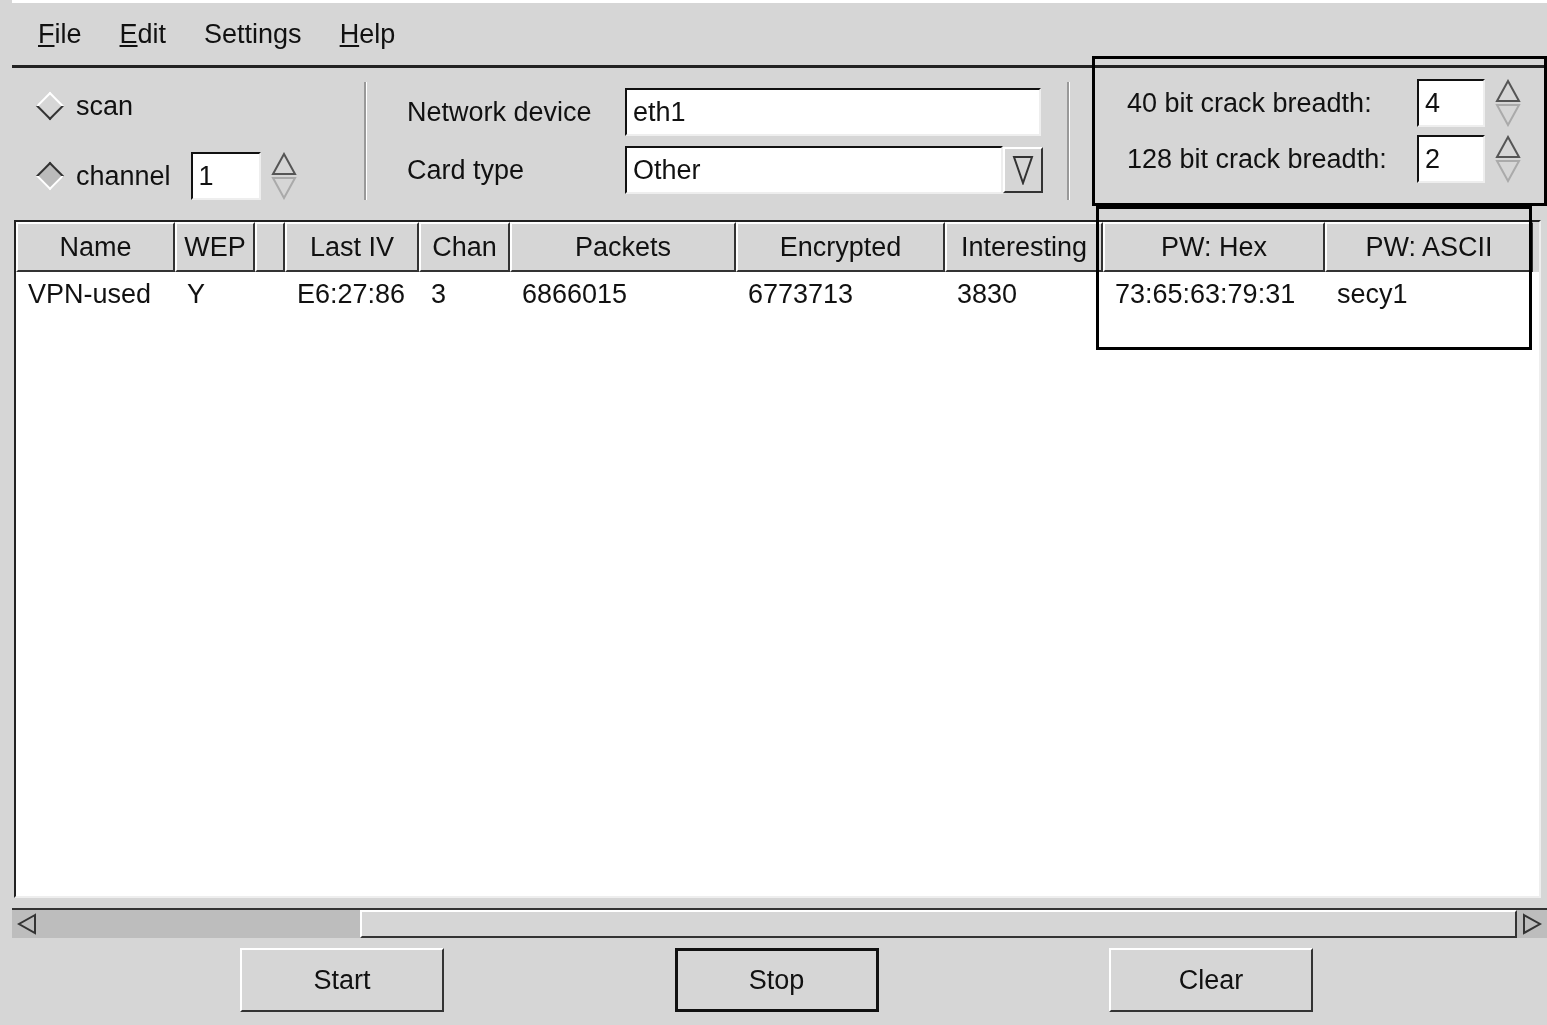  What do you see at coordinates (464, 247) in the screenshot?
I see `column-header: Chan` at bounding box center [464, 247].